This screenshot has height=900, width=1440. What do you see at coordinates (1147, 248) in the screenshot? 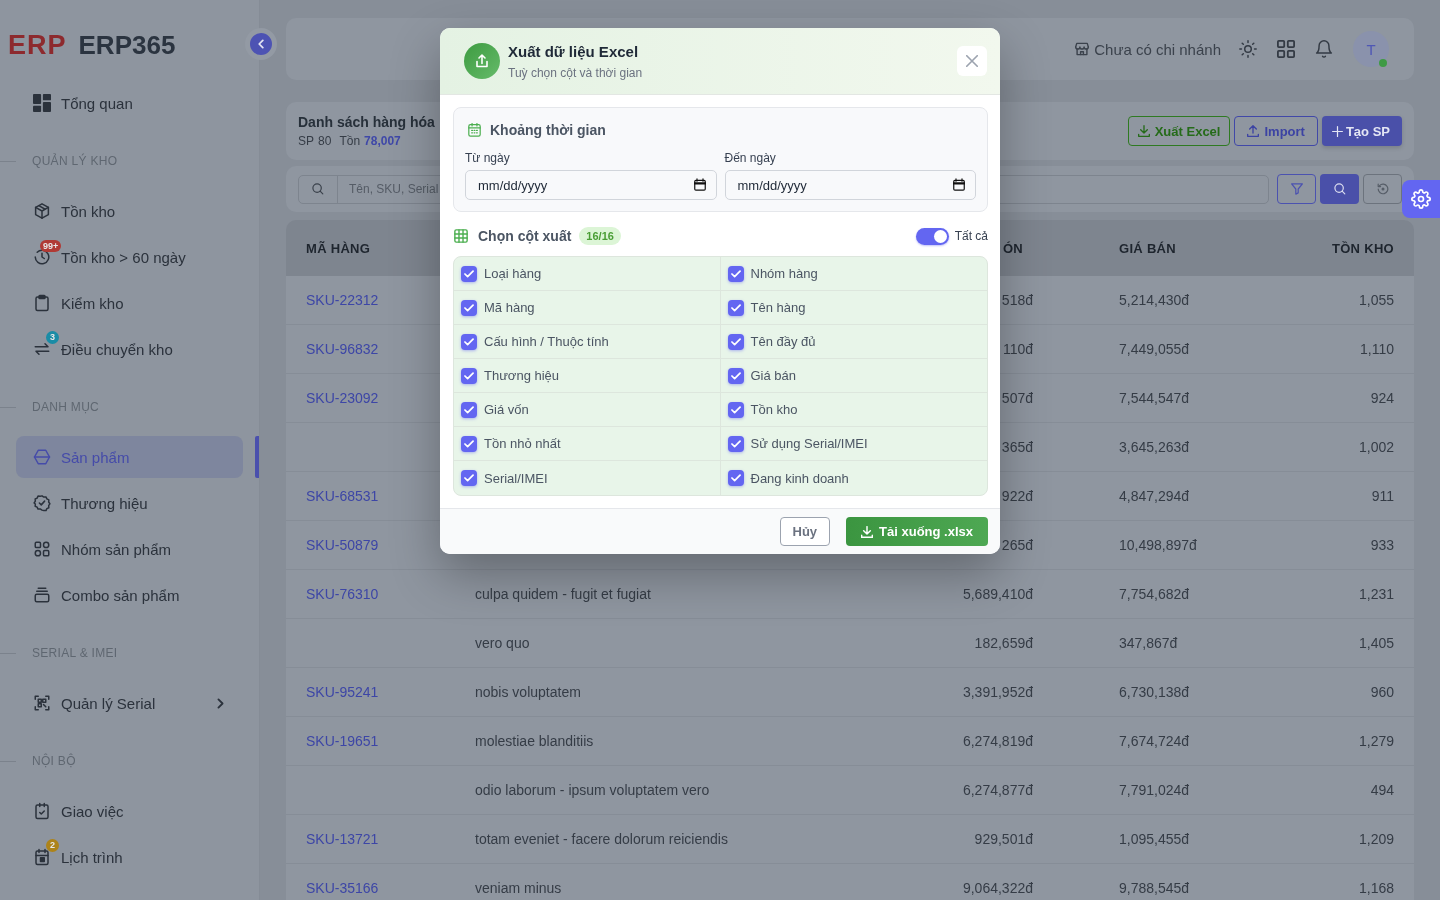
I see `column-header: GIÁ BÁN` at bounding box center [1147, 248].